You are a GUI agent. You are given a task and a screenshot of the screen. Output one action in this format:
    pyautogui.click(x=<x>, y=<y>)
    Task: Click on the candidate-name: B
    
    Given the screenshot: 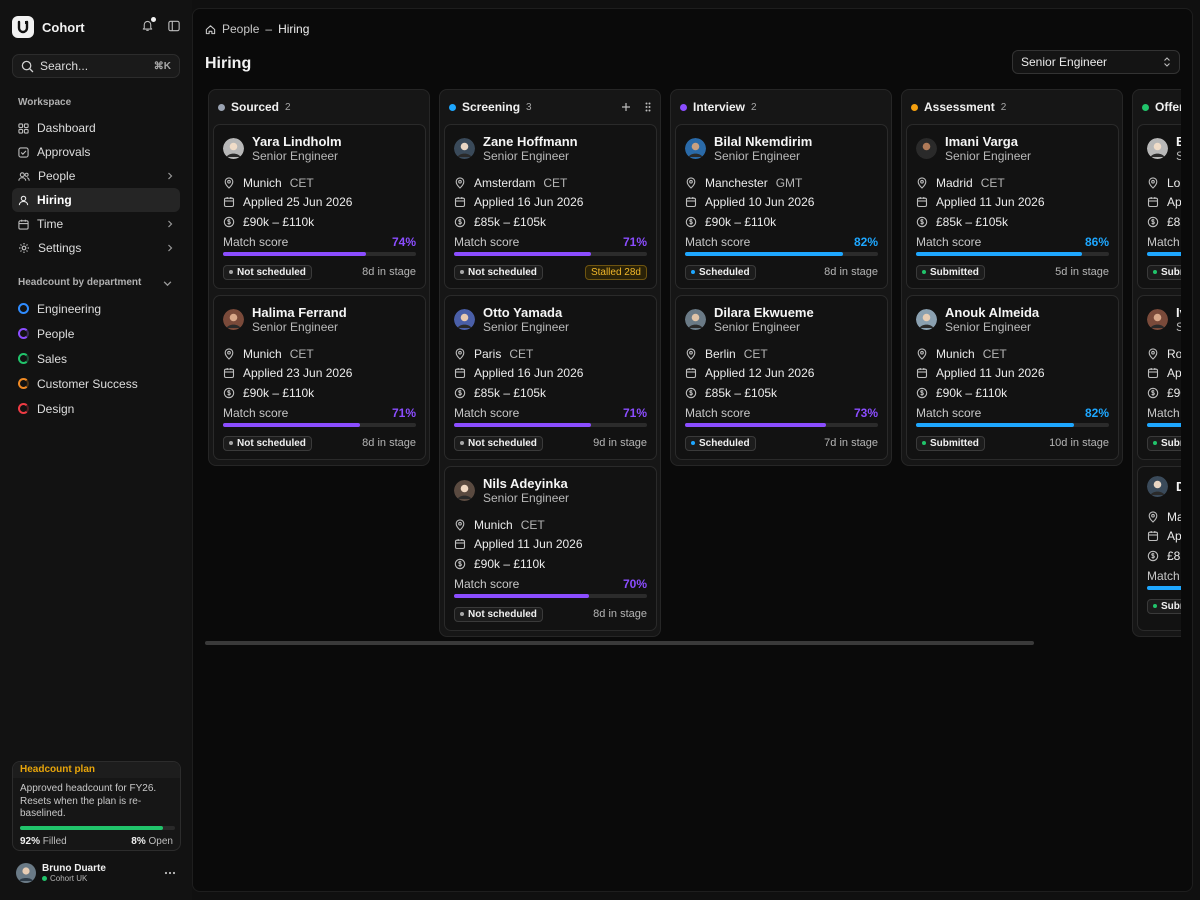 What is the action you would take?
    pyautogui.click(x=1178, y=141)
    